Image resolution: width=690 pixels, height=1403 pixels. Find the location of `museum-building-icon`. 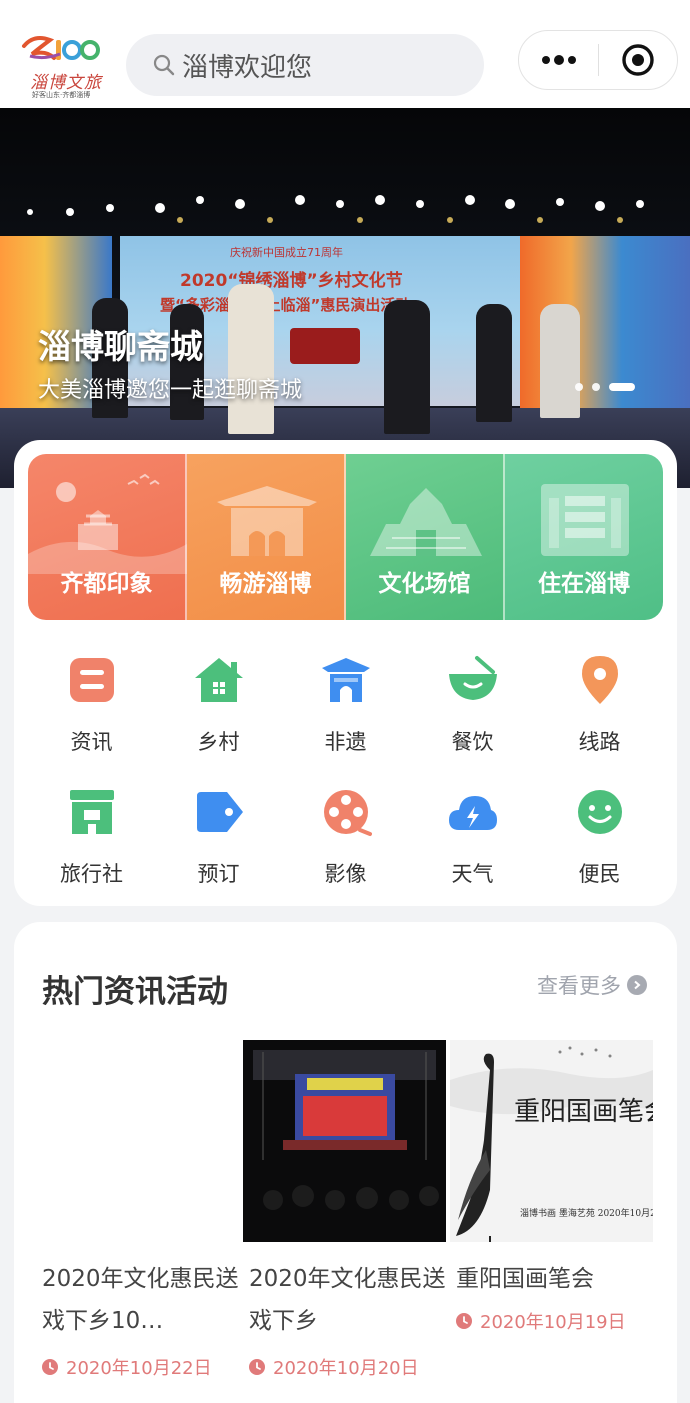

museum-building-icon is located at coordinates (426, 522).